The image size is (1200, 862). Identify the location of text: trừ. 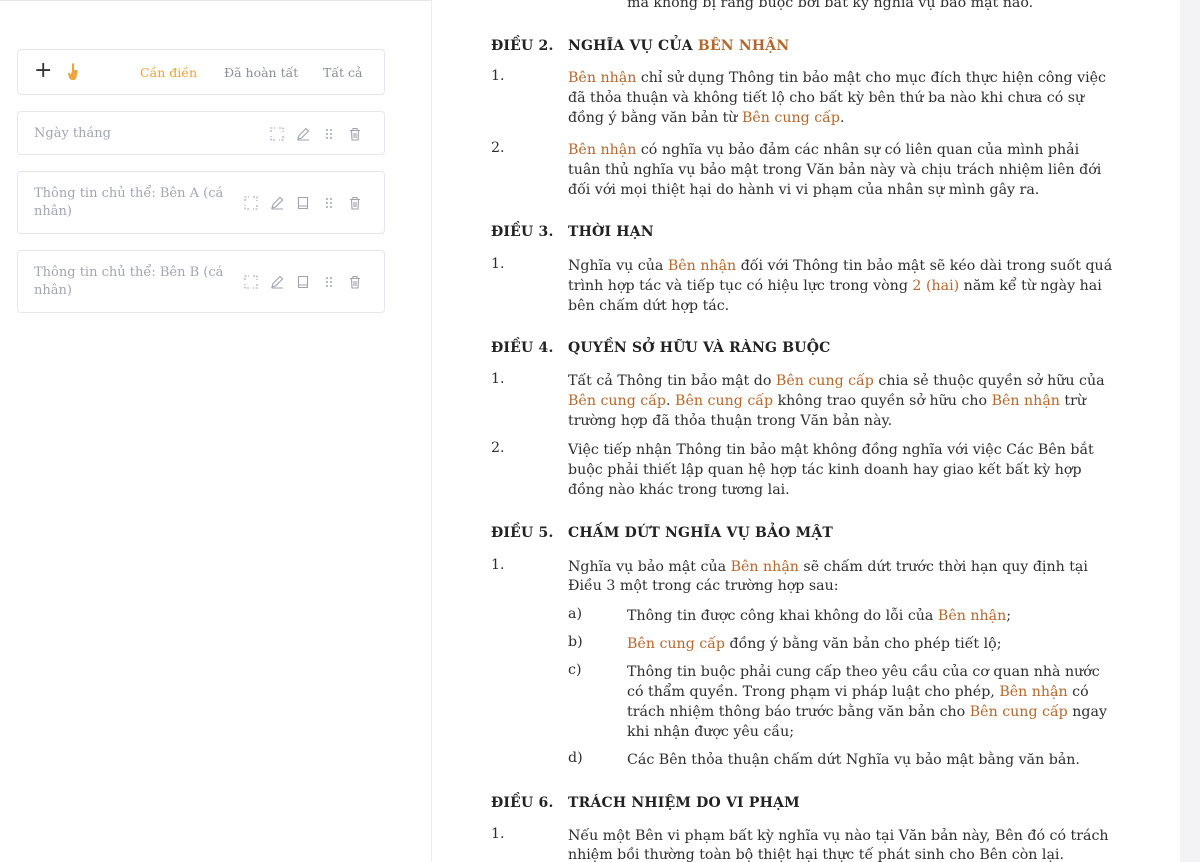
(1073, 401).